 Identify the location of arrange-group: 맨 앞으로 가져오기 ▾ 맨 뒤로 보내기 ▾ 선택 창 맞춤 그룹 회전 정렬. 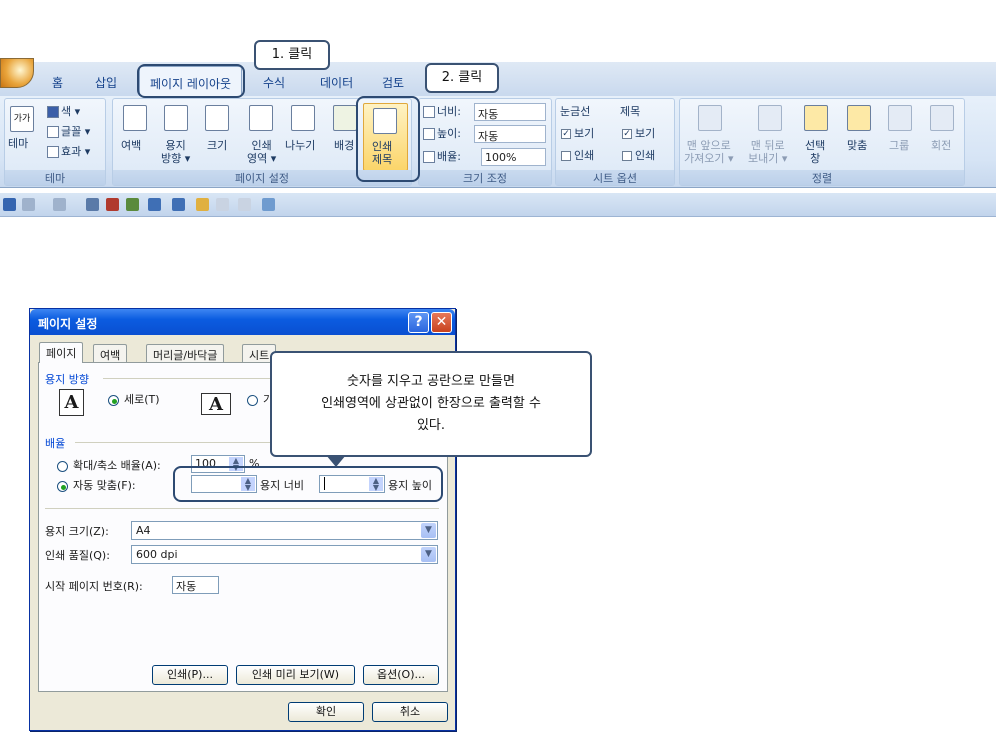
(822, 142).